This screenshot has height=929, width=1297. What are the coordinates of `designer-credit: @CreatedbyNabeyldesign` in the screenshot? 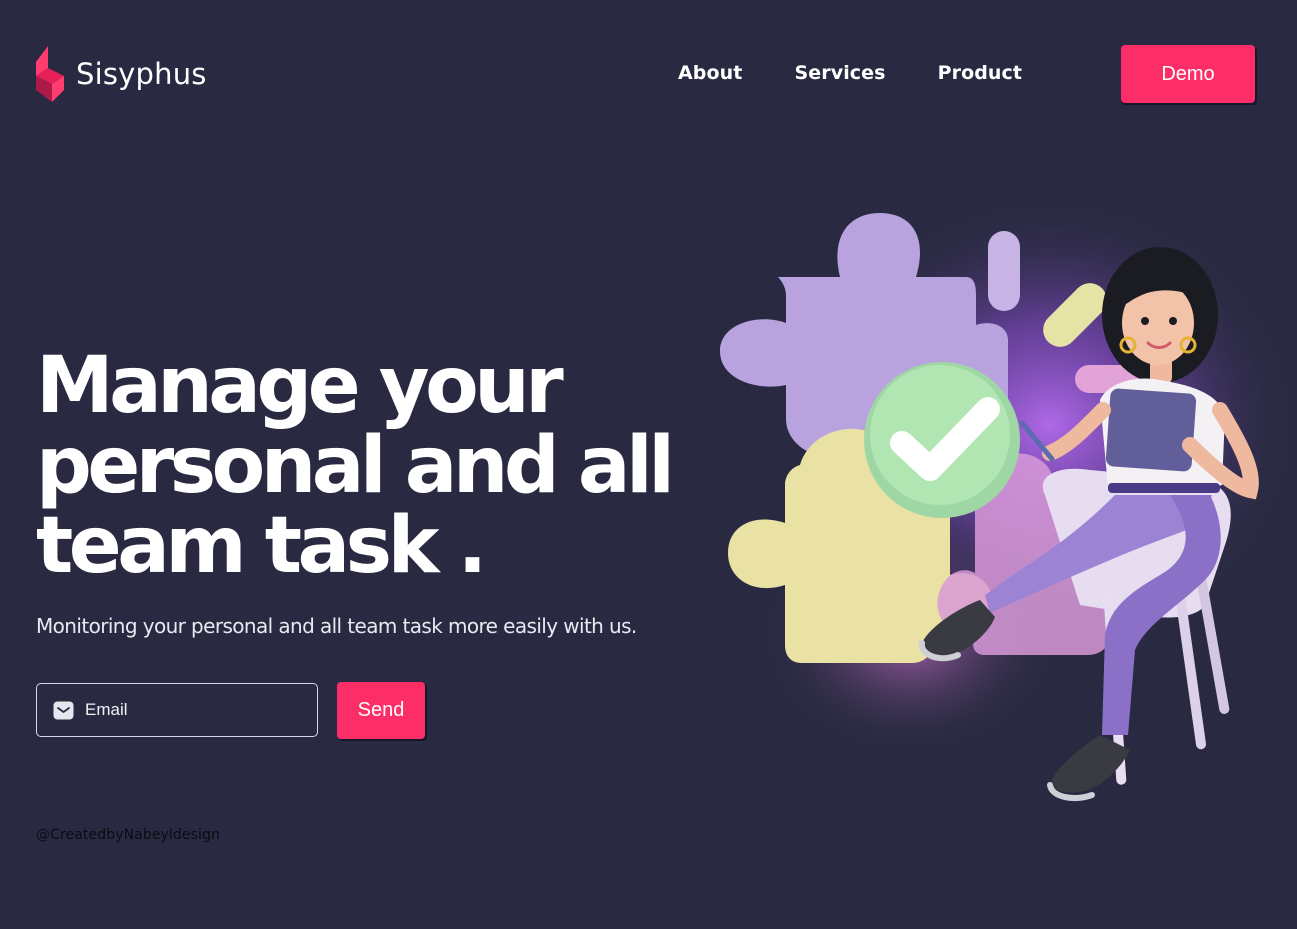 It's located at (128, 835).